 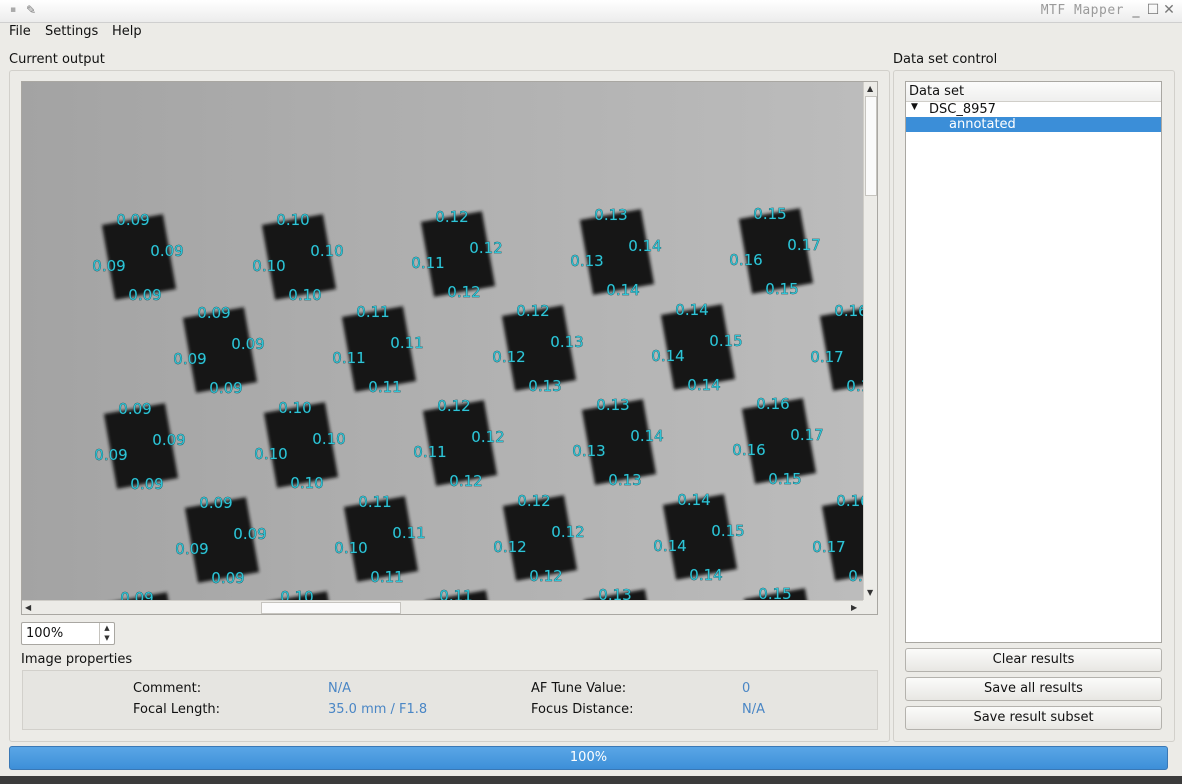 What do you see at coordinates (774, 592) in the screenshot?
I see `mtf-value-top: 0.15` at bounding box center [774, 592].